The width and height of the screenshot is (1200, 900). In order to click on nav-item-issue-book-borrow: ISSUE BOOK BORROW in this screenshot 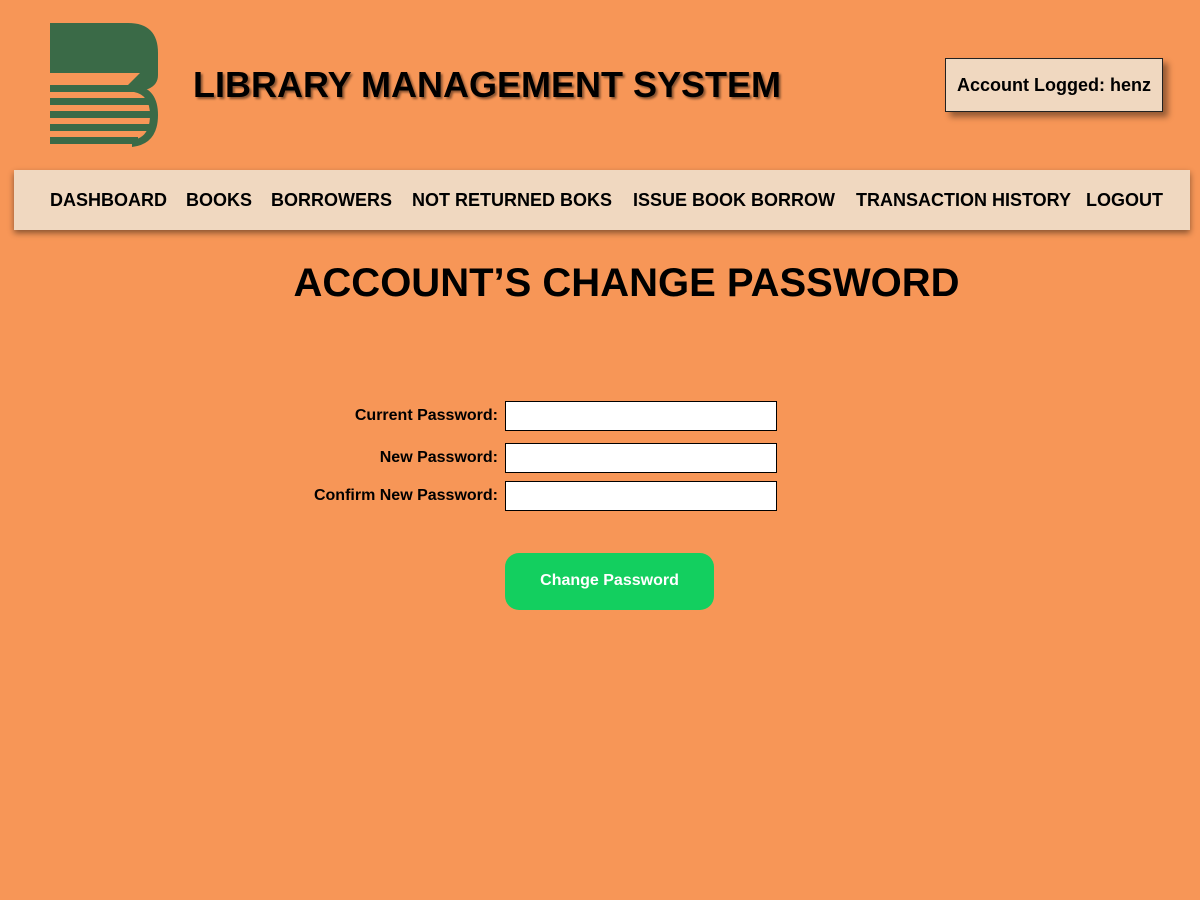, I will do `click(734, 200)`.